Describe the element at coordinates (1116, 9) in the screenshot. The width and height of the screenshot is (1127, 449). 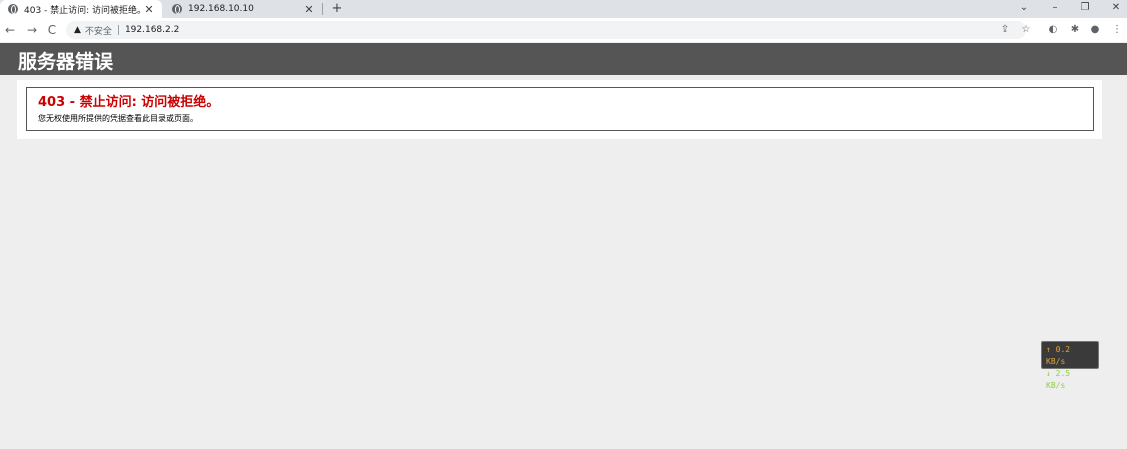
I see `window-close-icon: ✕` at that location.